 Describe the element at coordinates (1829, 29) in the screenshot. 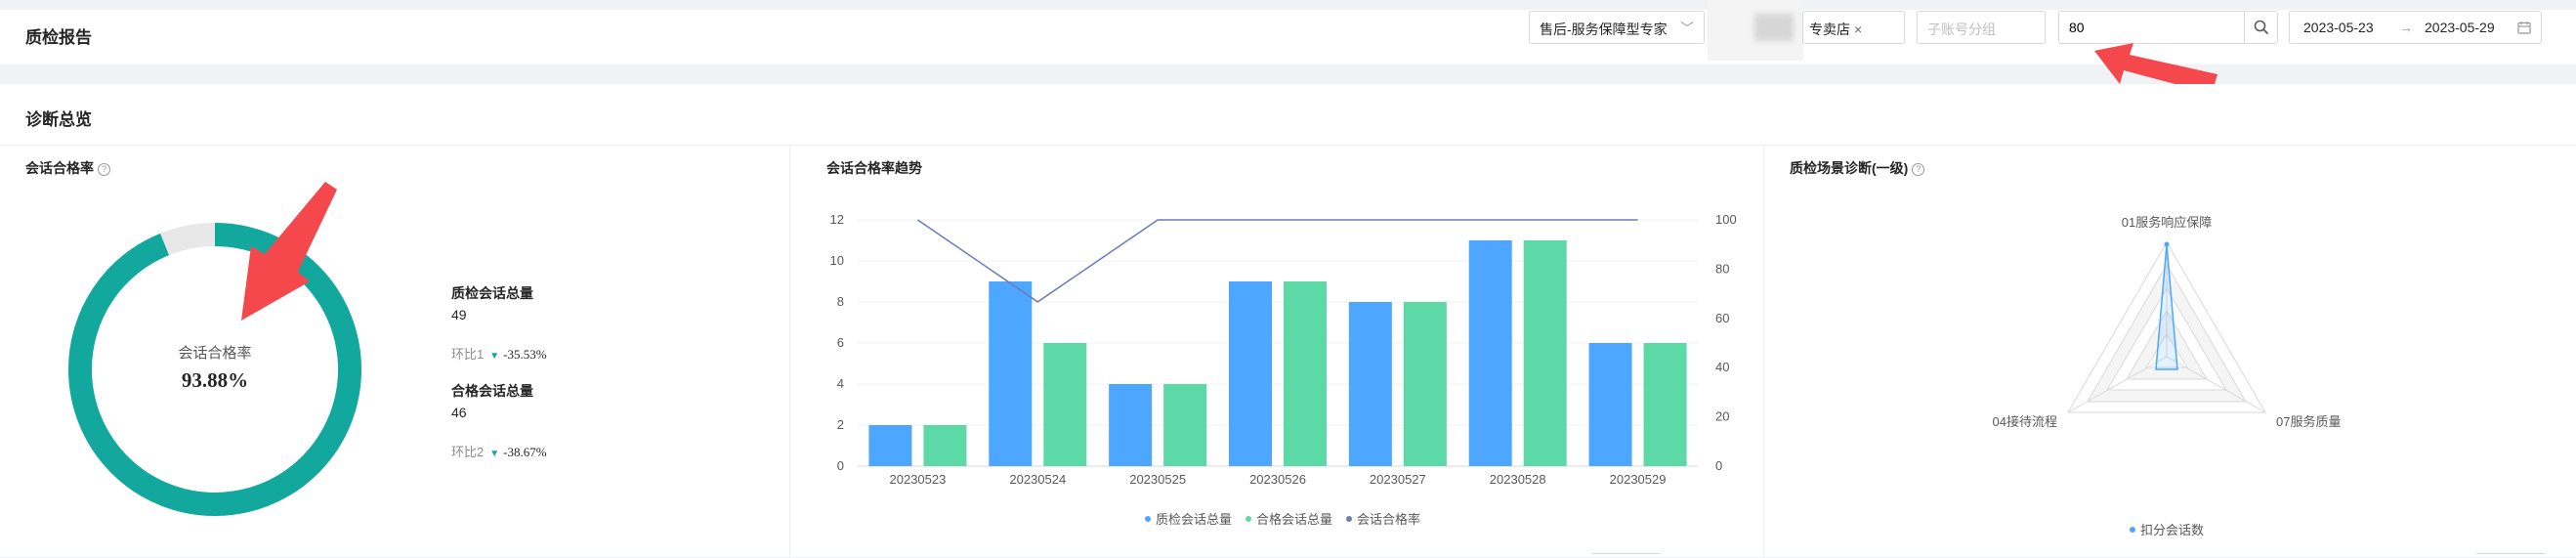

I see `shop-tag: 专卖店` at that location.